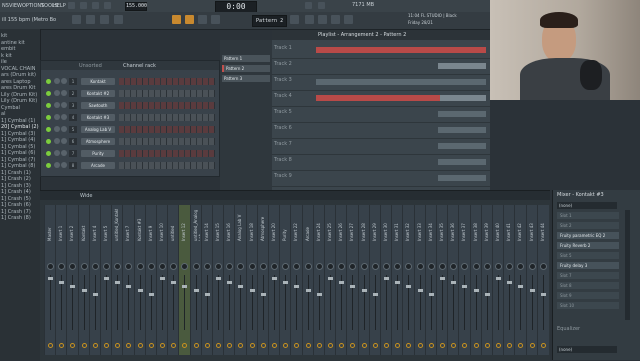  What do you see at coordinates (83, 280) in the screenshot?
I see `mixer-strip: Kontakt` at bounding box center [83, 280].